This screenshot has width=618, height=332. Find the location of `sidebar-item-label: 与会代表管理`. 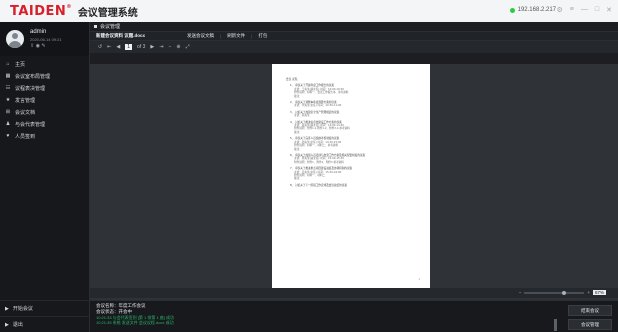

sidebar-item-label: 与会代表管理 is located at coordinates (30, 124).